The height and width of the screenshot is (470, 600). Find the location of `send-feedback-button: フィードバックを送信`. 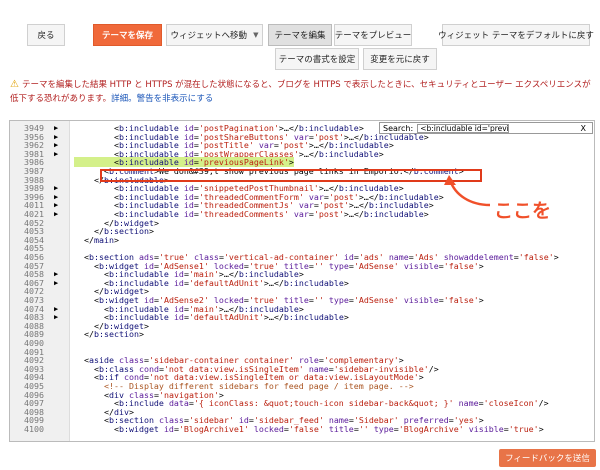

send-feedback-button: フィードバックを送信 is located at coordinates (547, 458).